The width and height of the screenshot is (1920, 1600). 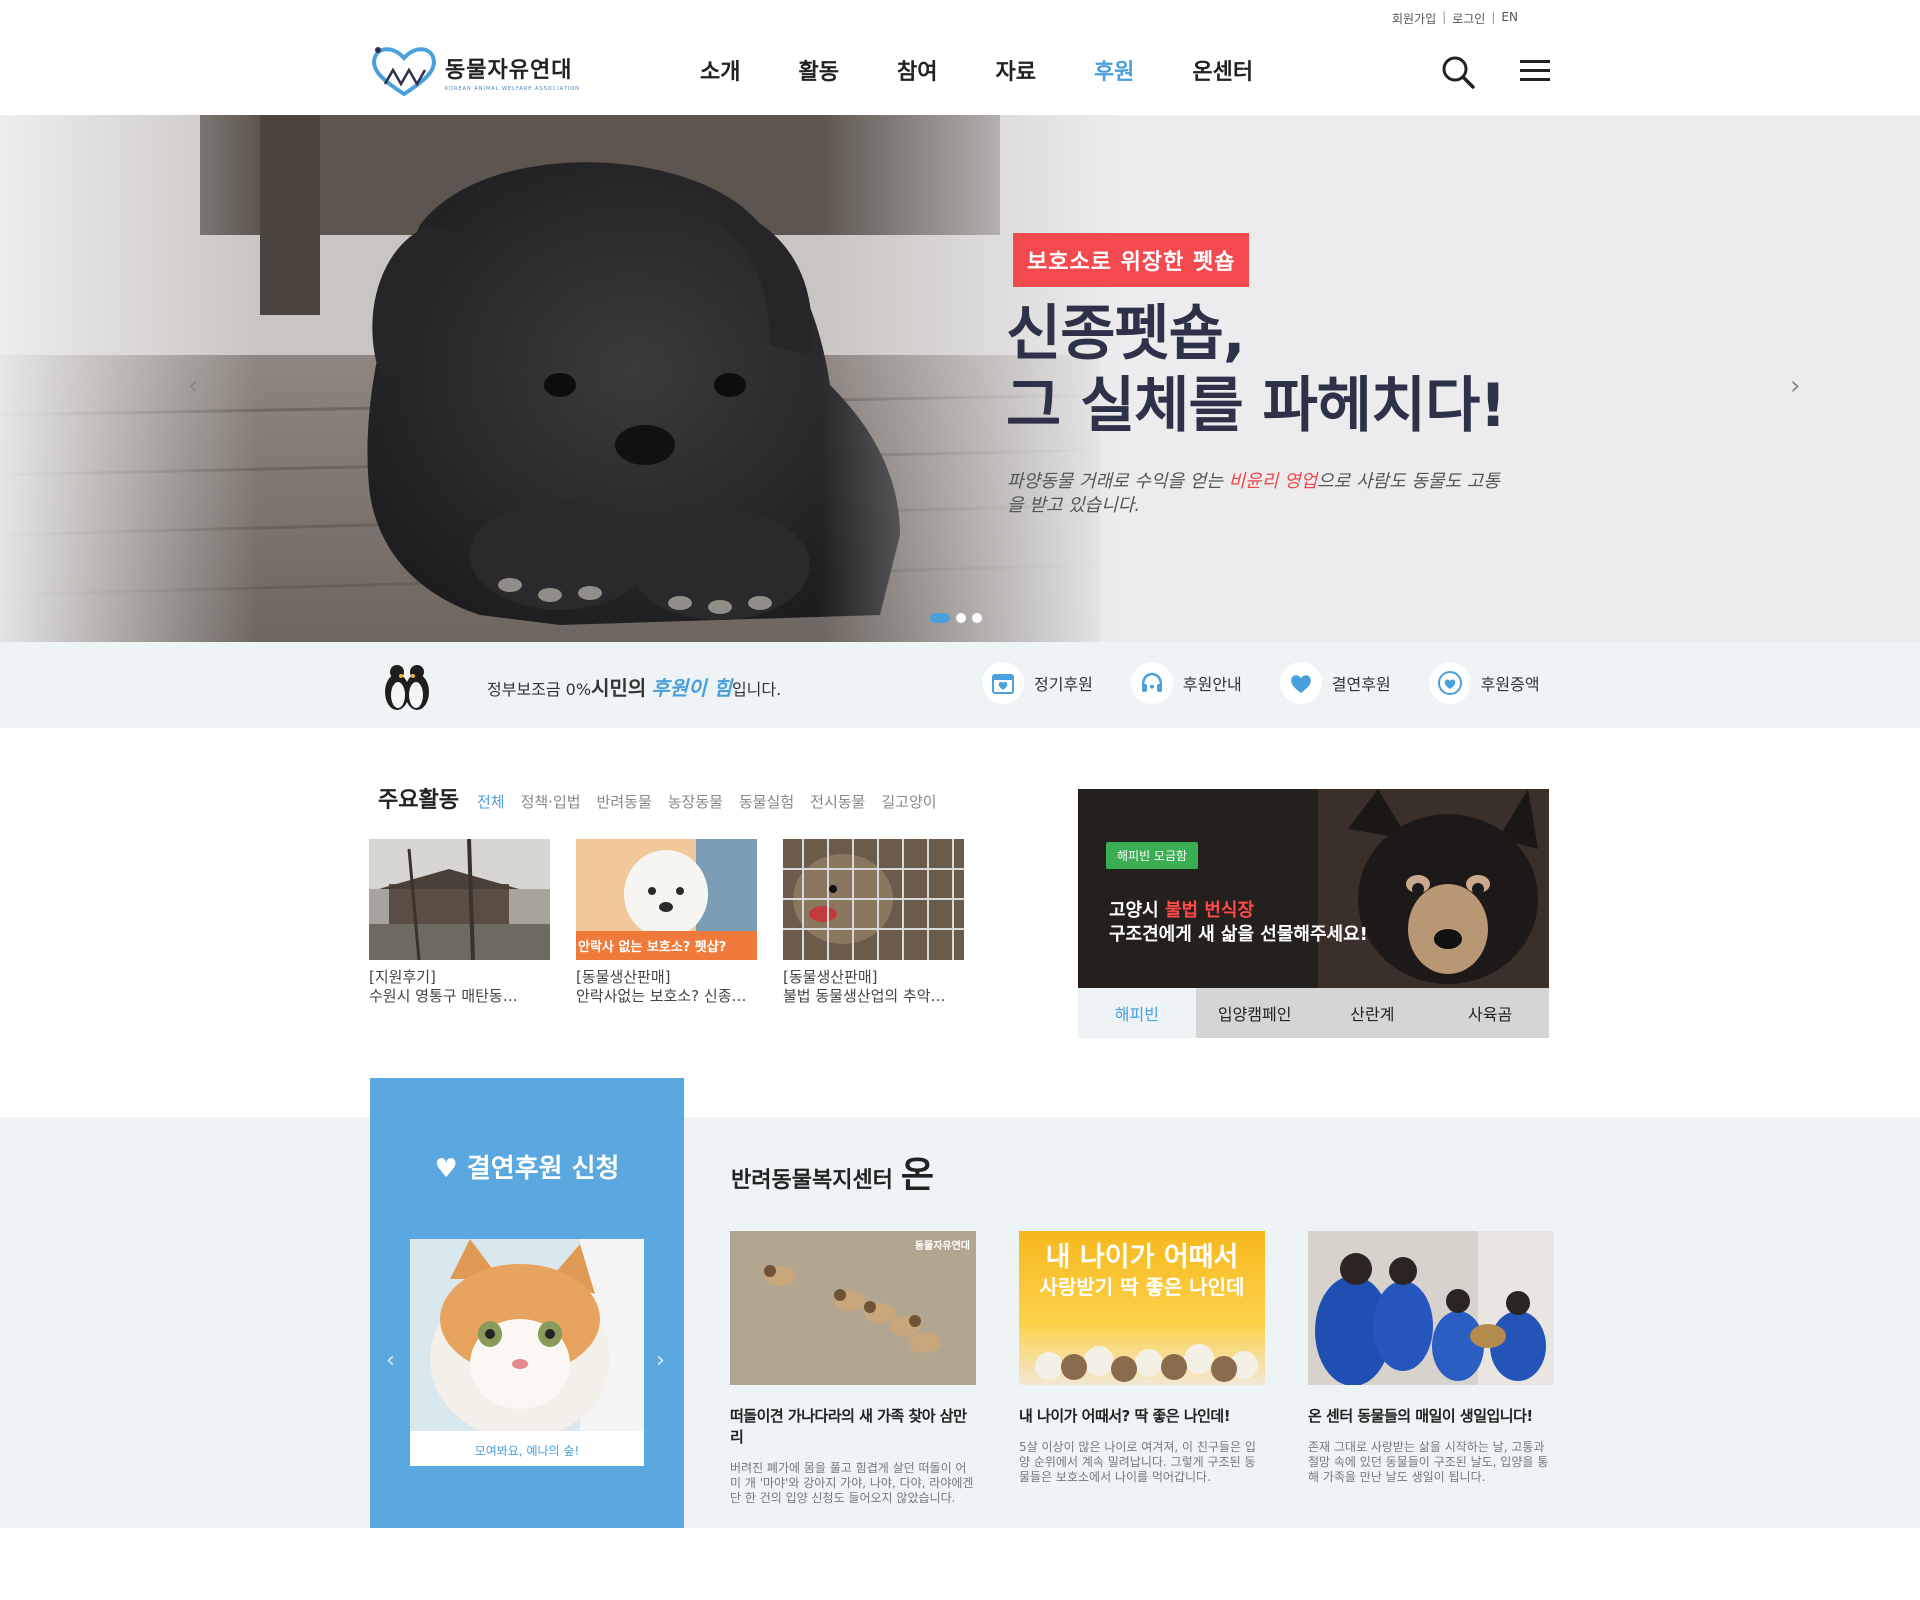 What do you see at coordinates (1509, 18) in the screenshot?
I see `language-link: EN` at bounding box center [1509, 18].